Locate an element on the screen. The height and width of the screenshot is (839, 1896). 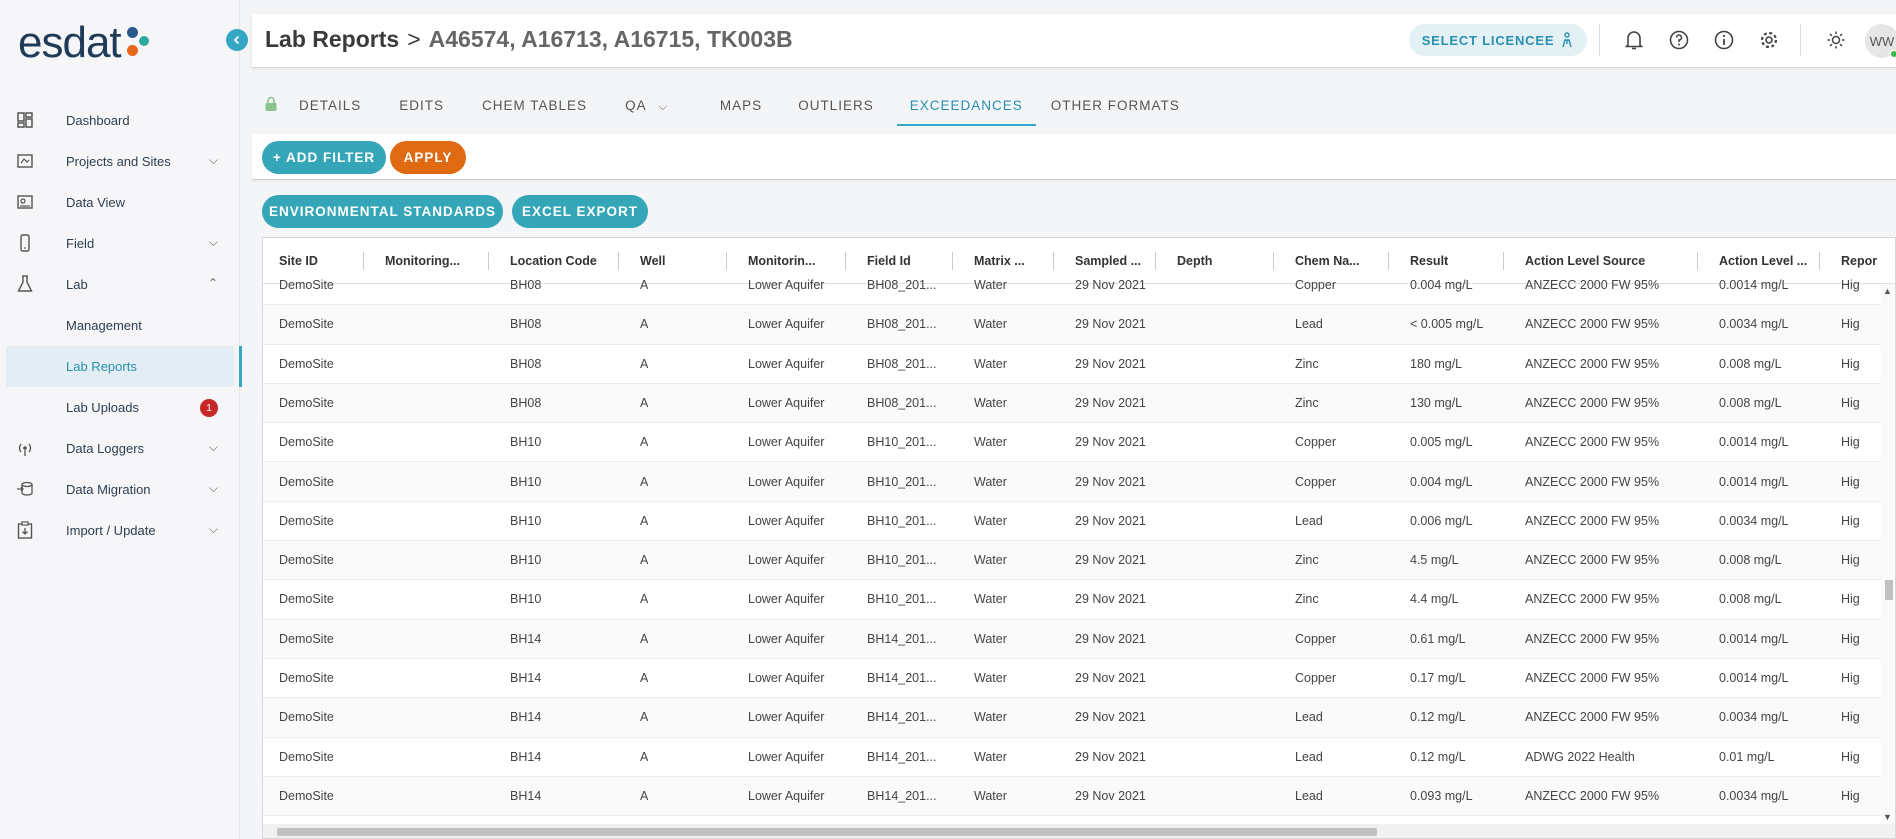
environmental-standards-button: ENVIRONMENTAL STANDARDS is located at coordinates (382, 211).